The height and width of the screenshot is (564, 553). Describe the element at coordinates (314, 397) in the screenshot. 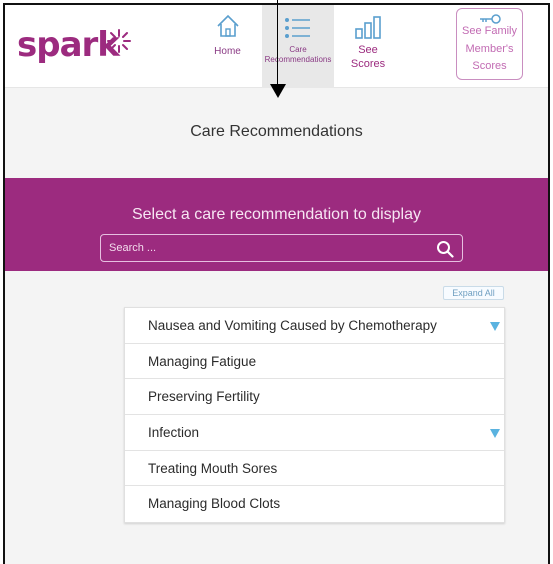

I see `recommendation-item: Preserving Fertility` at that location.